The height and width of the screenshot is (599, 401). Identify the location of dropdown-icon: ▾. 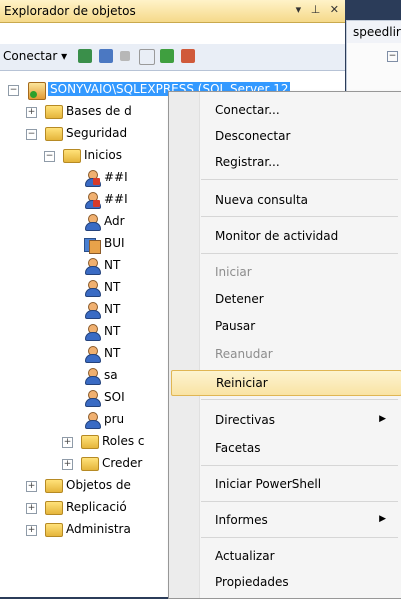
(299, 9).